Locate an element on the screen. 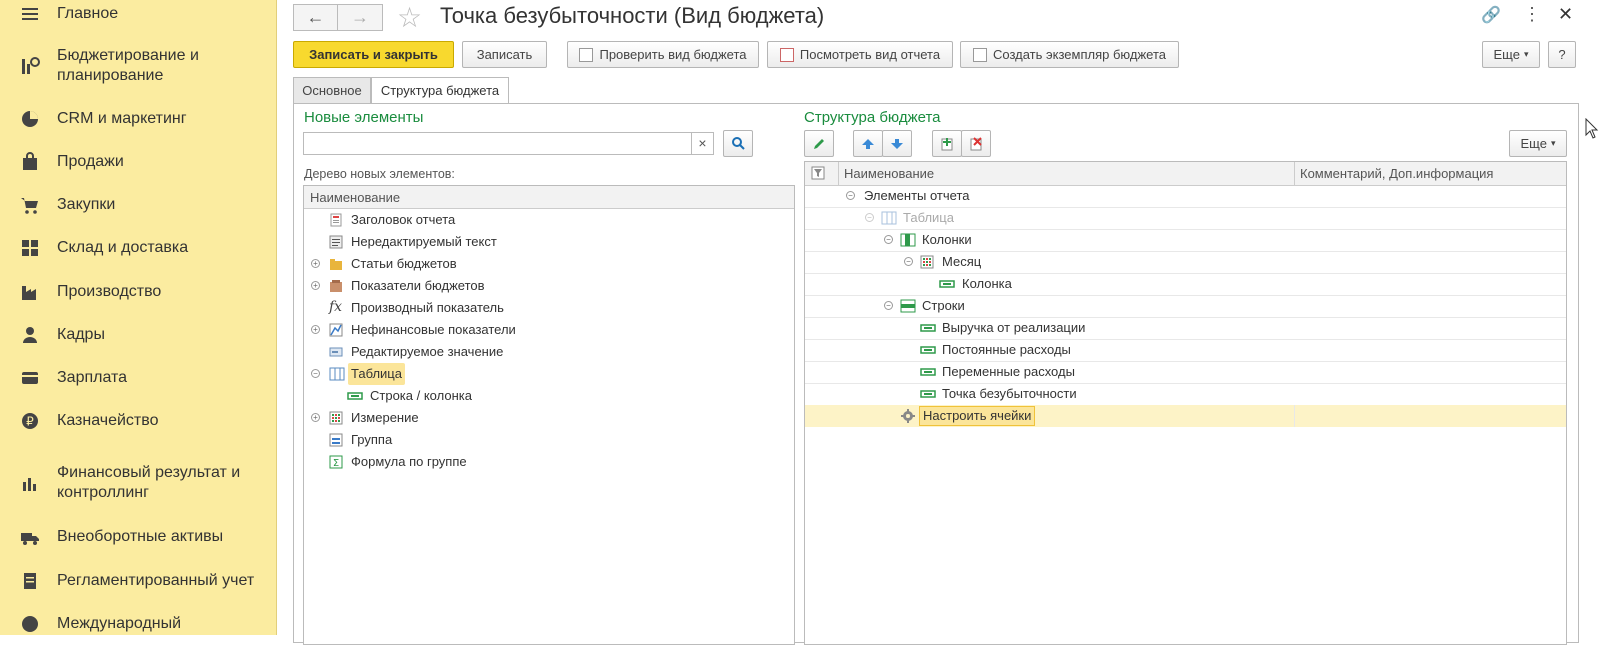 The height and width of the screenshot is (645, 1600). structure-row: Колонка is located at coordinates (1185, 284).